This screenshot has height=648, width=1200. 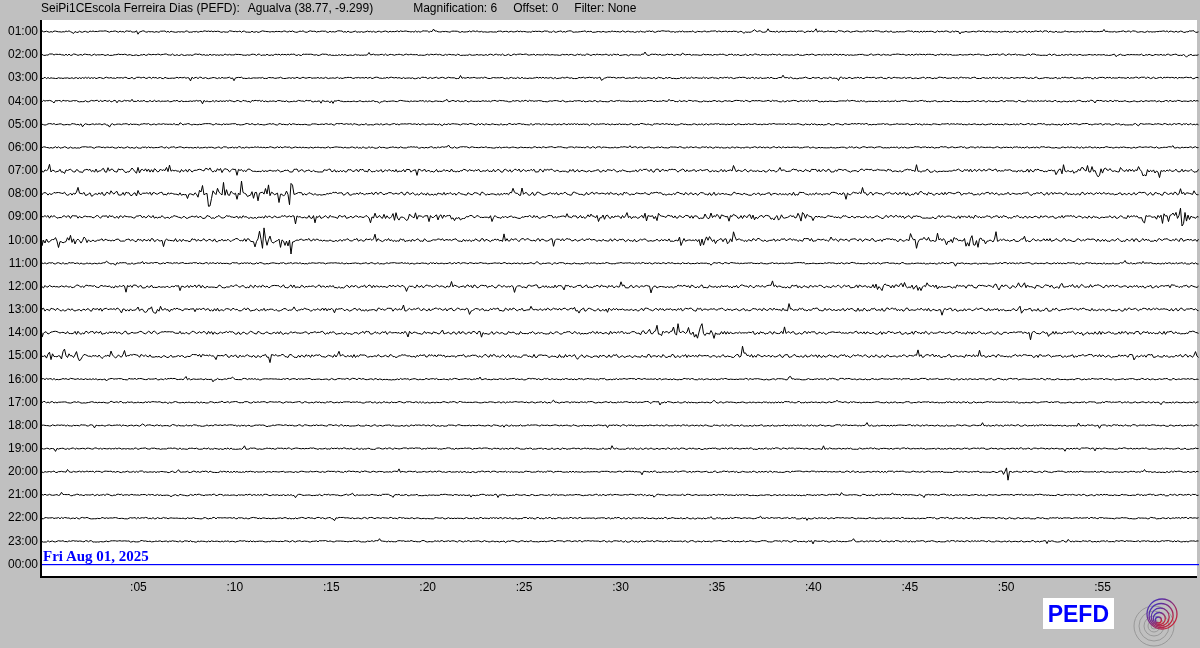 I want to click on minute-tick-label: :50, so click(x=1006, y=587).